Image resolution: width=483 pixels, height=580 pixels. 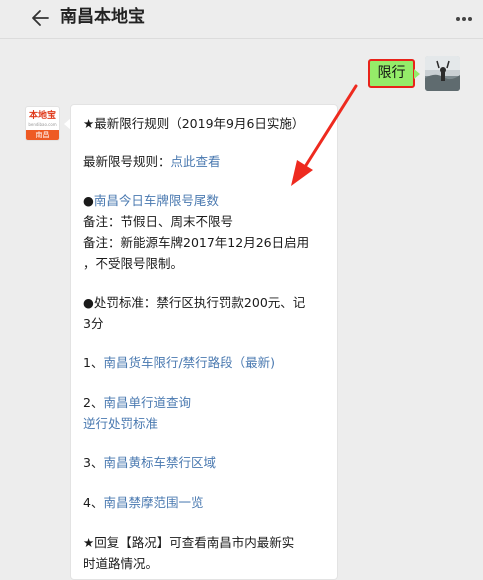 I want to click on note-new-energy-line2: ，不受限号限制。, so click(x=133, y=263).